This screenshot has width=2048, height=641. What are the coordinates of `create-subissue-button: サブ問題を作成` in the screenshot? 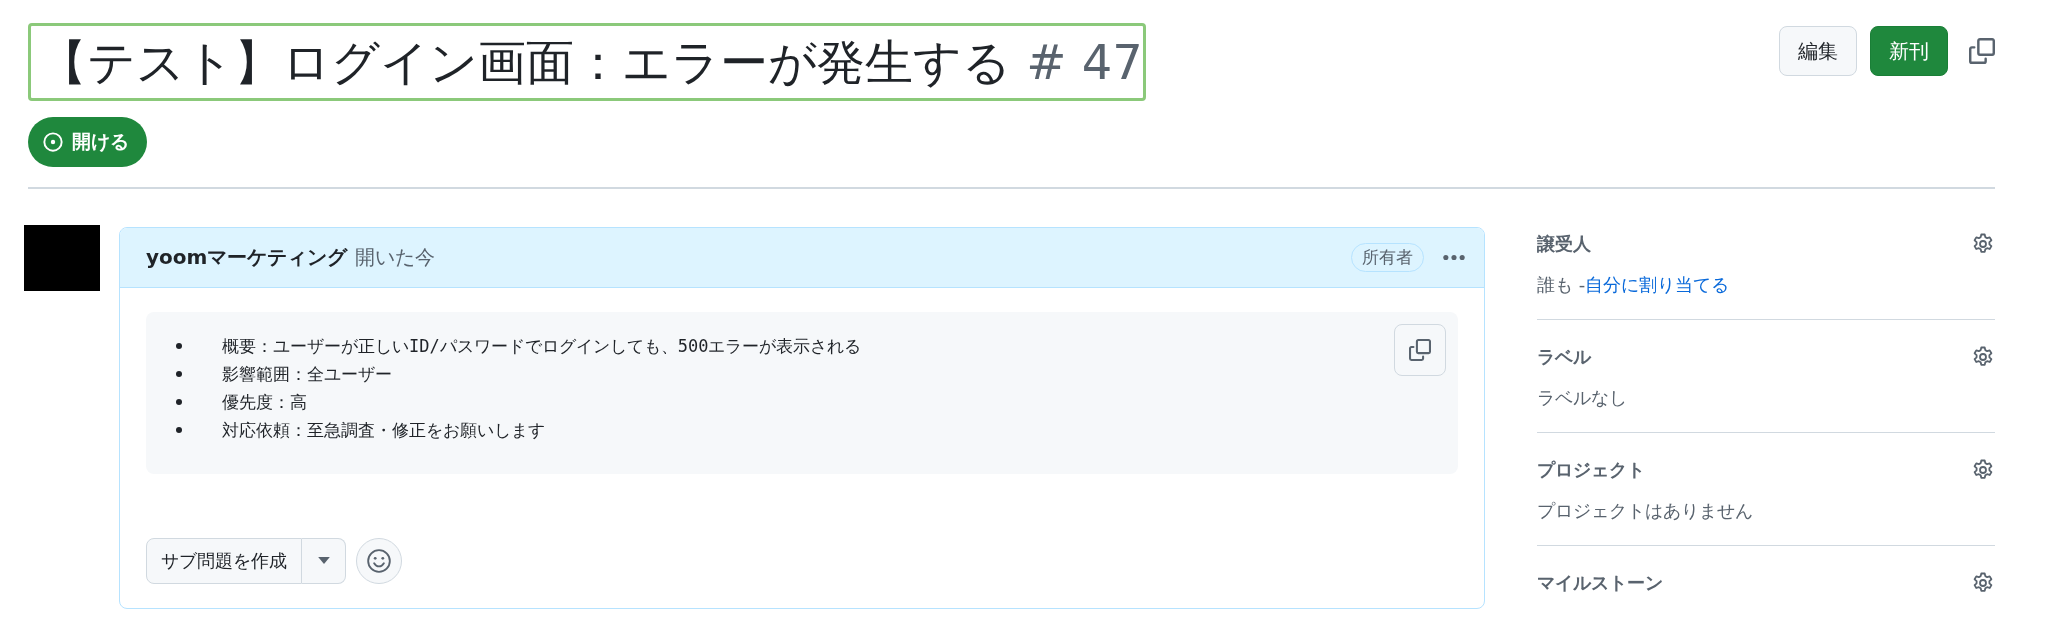 It's located at (224, 560).